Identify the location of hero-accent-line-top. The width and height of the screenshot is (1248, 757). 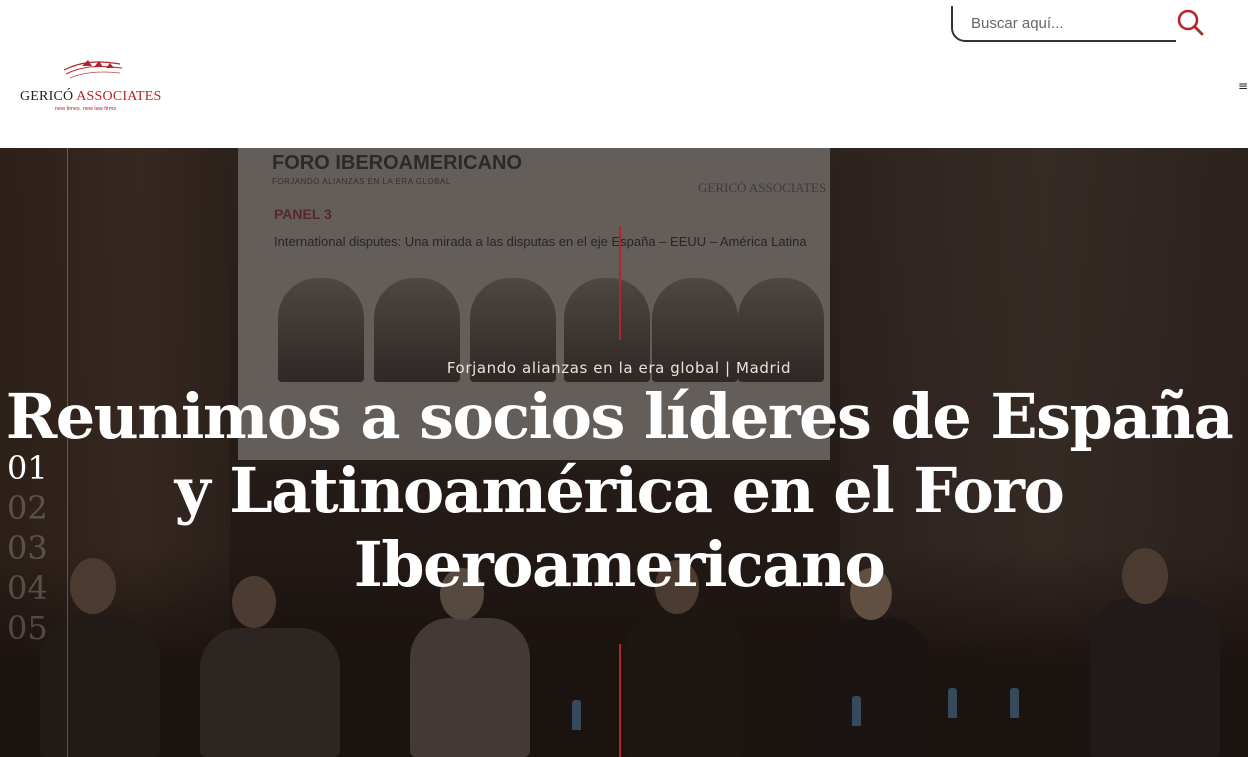
(620, 283).